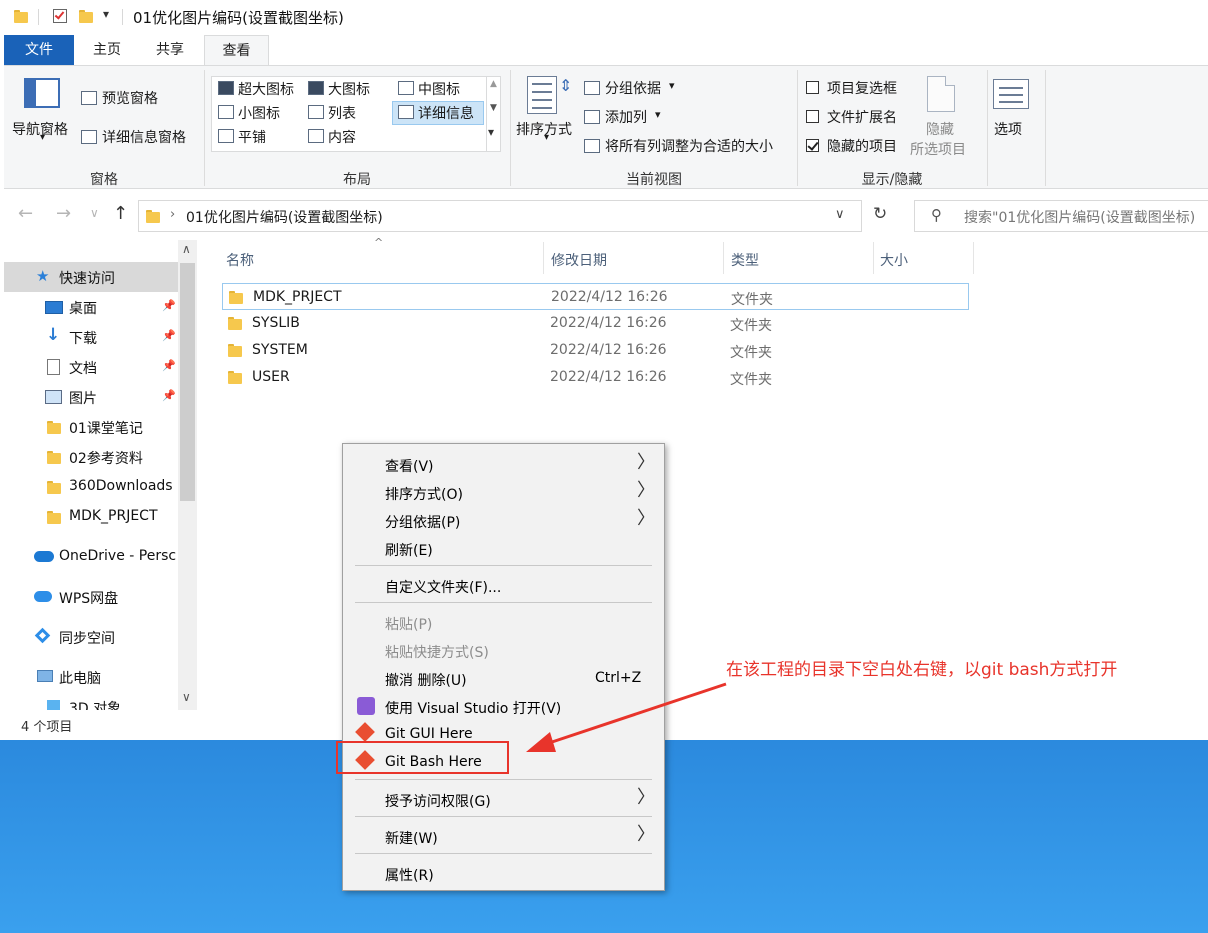  Describe the element at coordinates (186, 697) in the screenshot. I see `scroll-down-icon: ∨` at that location.